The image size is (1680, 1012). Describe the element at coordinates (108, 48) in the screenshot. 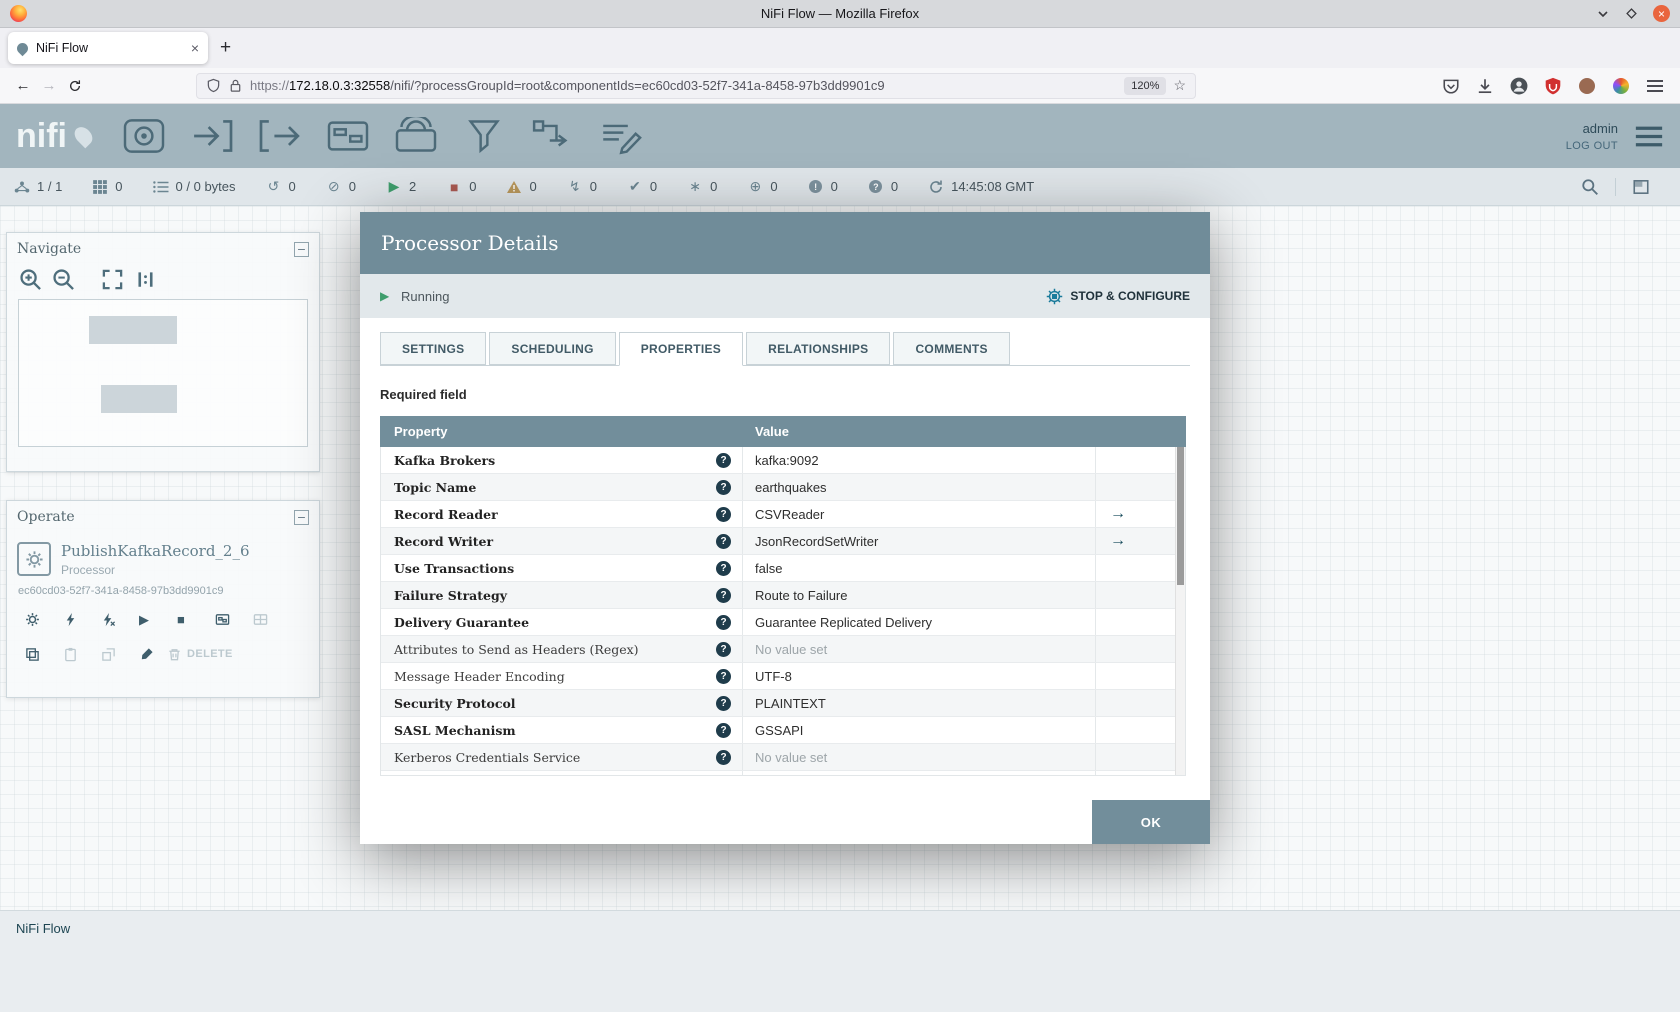

I see `browser-tab: NiFi Flow ×` at that location.